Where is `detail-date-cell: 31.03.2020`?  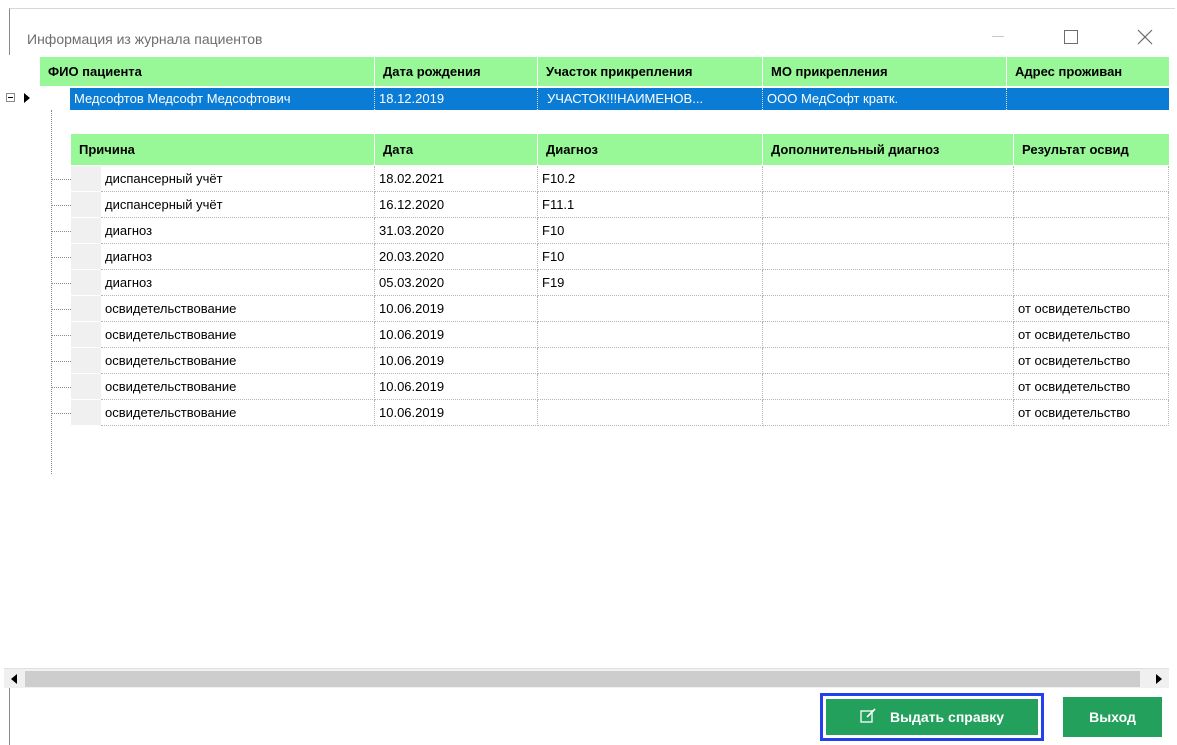
detail-date-cell: 31.03.2020 is located at coordinates (456, 231).